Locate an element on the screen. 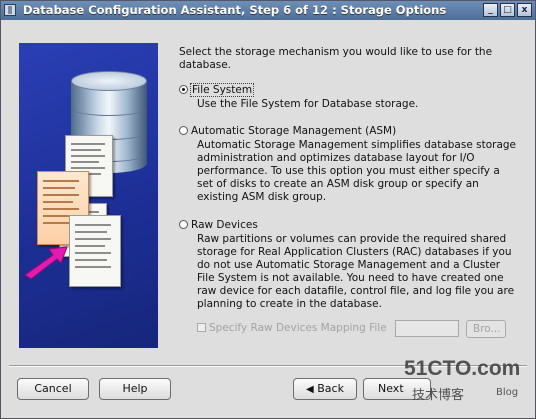  help-button: Help is located at coordinates (135, 389).